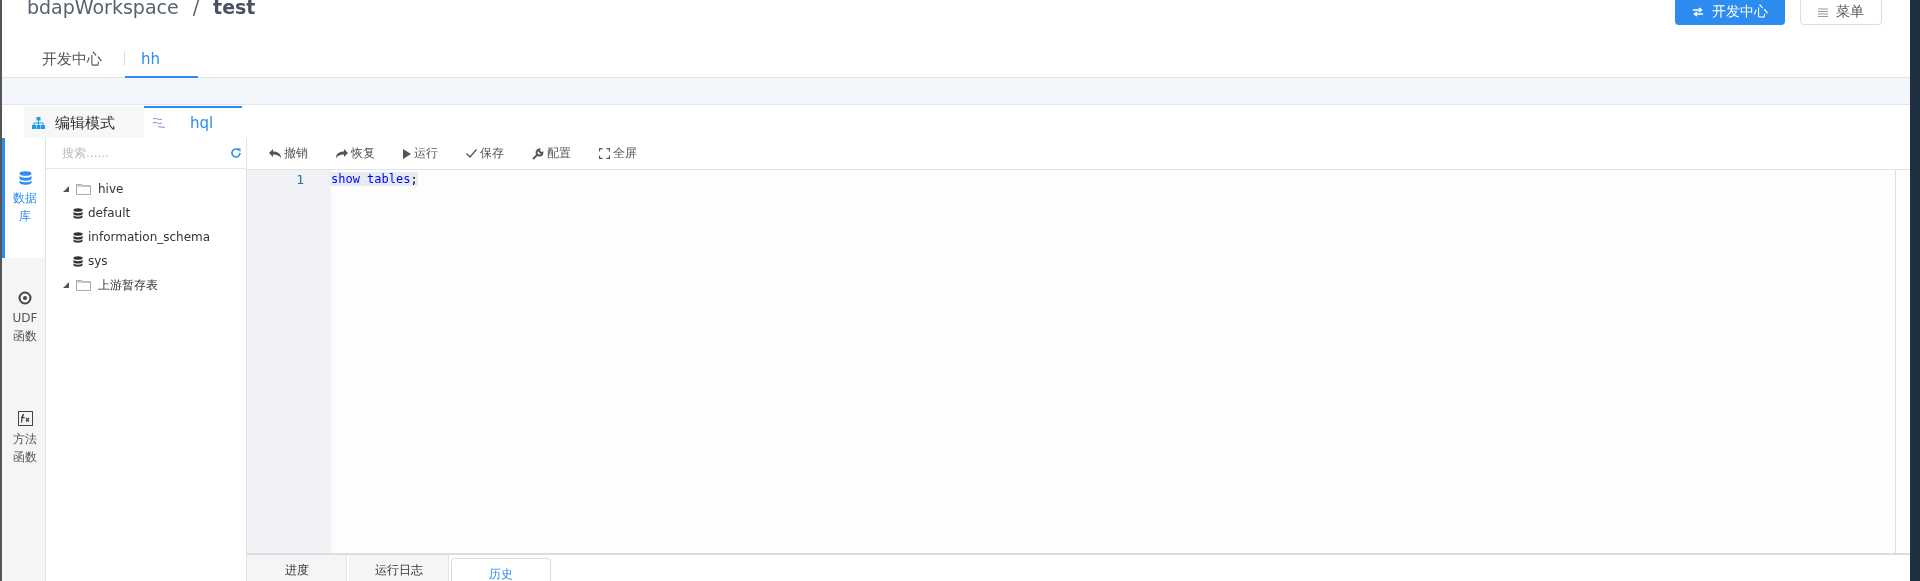 The height and width of the screenshot is (581, 1920). What do you see at coordinates (275, 153) in the screenshot?
I see `undo-icon` at bounding box center [275, 153].